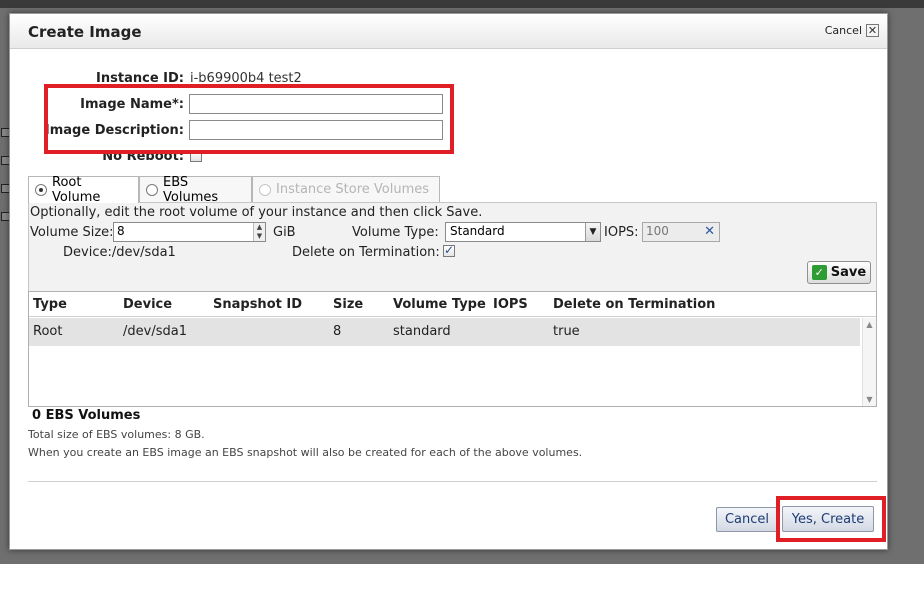  I want to click on column-header-volume-type: Volume Type, so click(439, 304).